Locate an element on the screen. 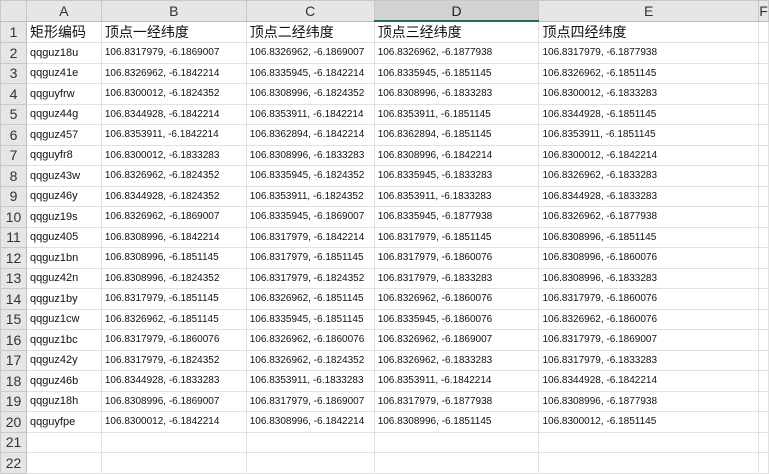 The image size is (769, 474). row-header: 18 is located at coordinates (13, 381).